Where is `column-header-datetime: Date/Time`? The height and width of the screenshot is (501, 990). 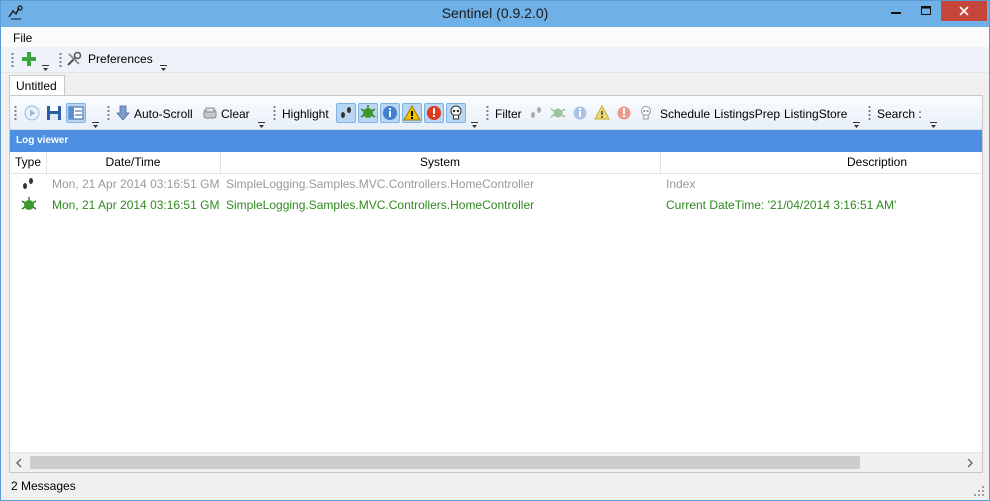
column-header-datetime: Date/Time is located at coordinates (133, 162).